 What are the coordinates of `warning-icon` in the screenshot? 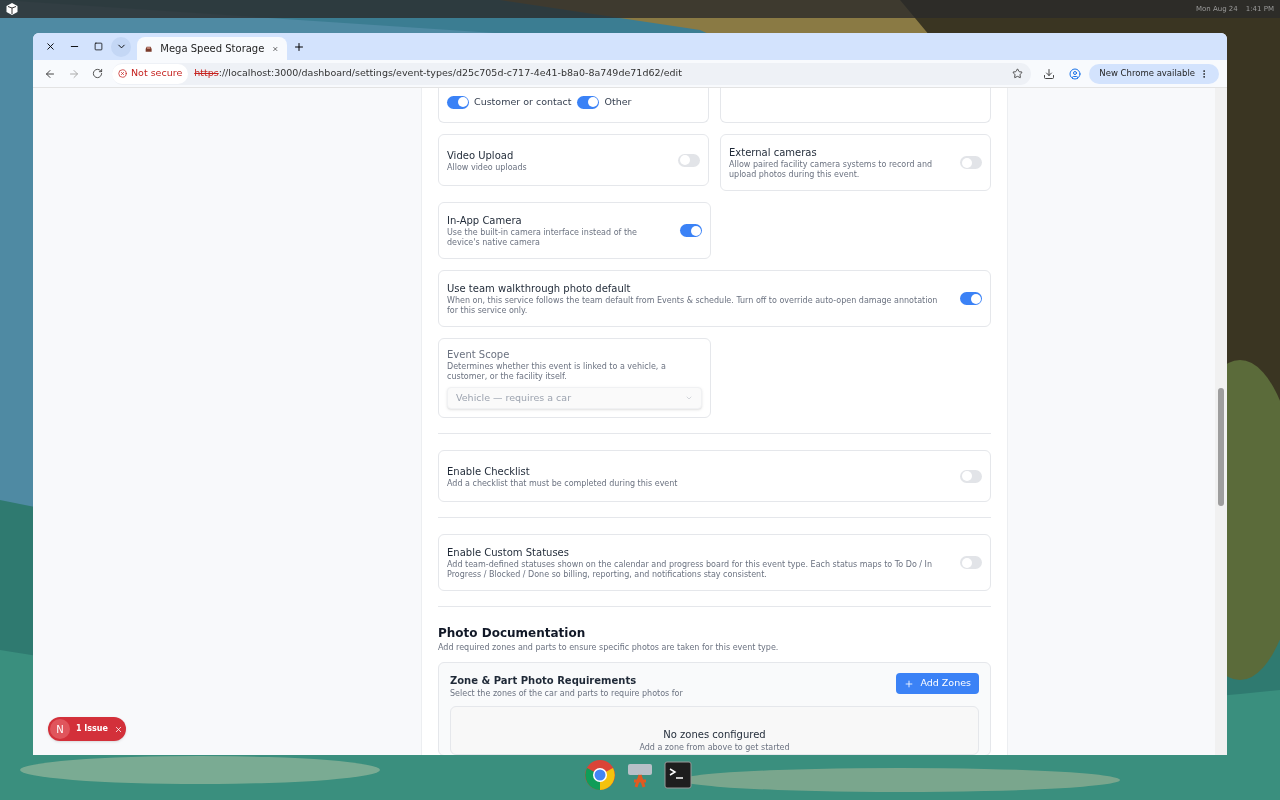 It's located at (122, 73).